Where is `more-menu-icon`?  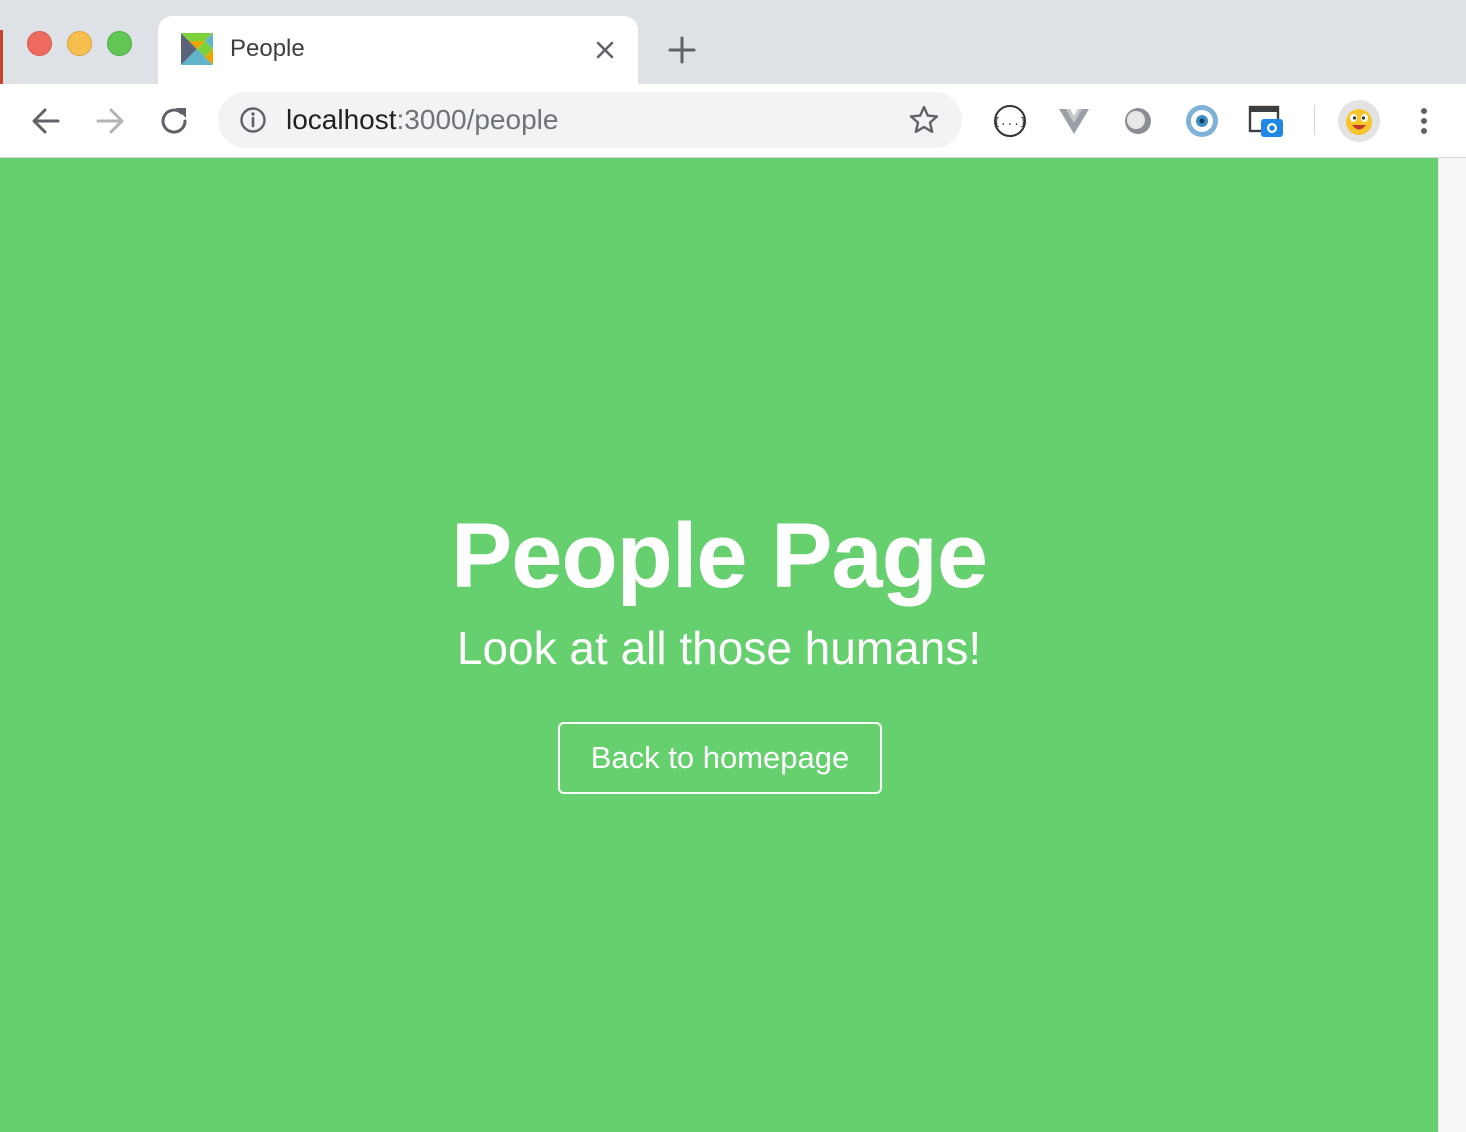
more-menu-icon is located at coordinates (1424, 121).